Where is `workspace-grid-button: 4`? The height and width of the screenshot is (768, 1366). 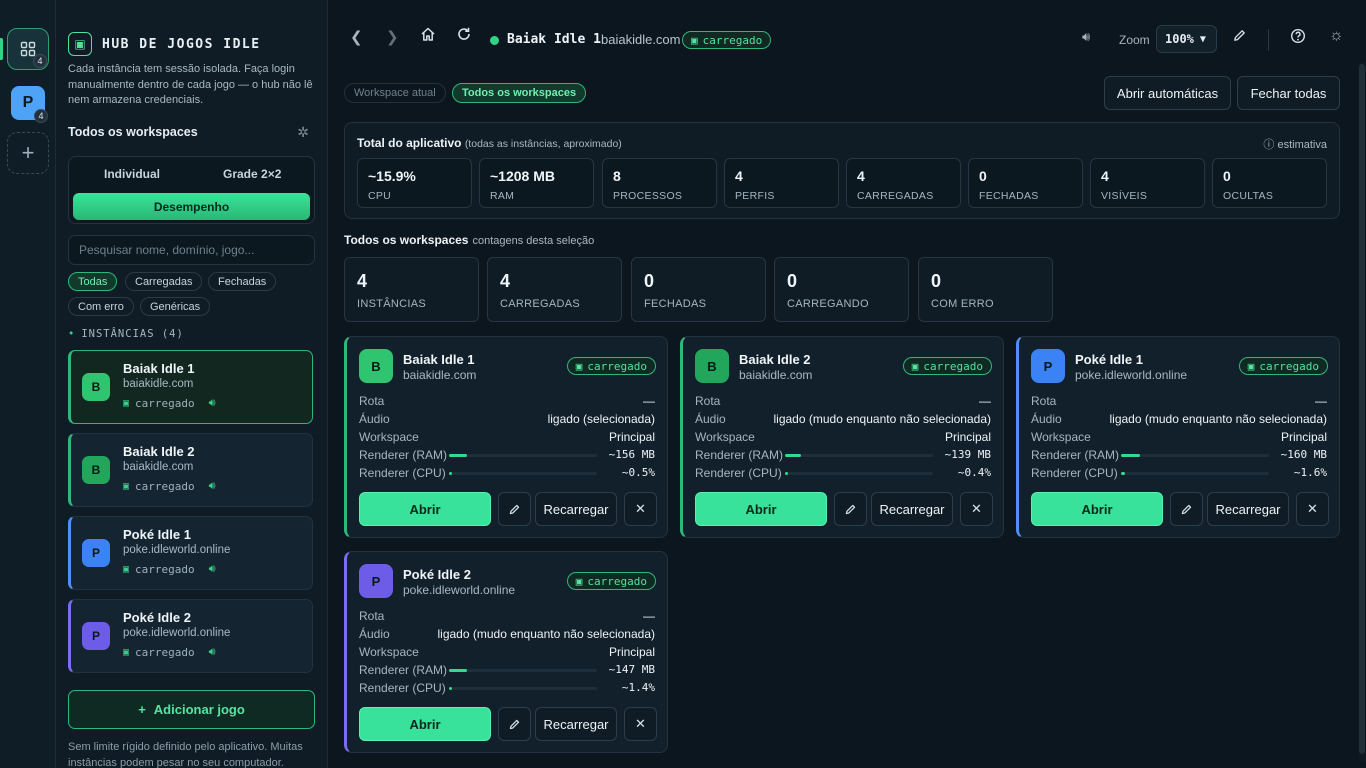
workspace-grid-button: 4 is located at coordinates (28, 49).